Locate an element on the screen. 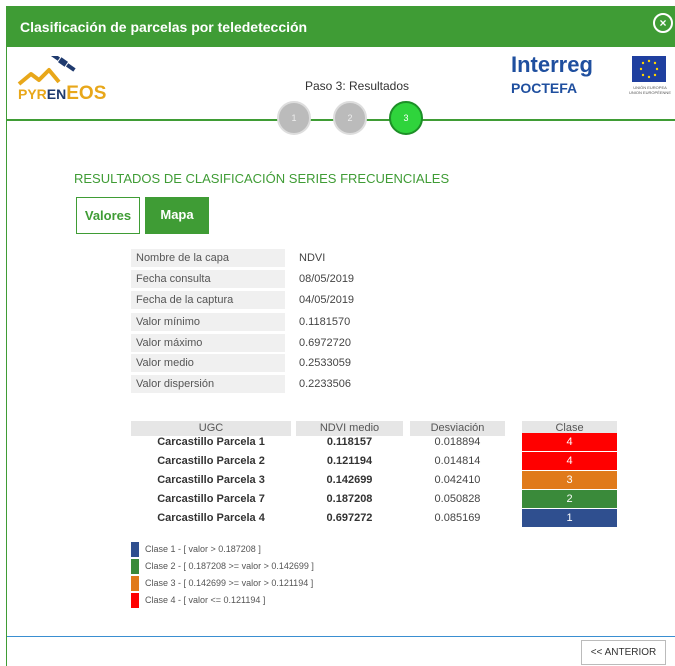 The image size is (675, 666). info-value: 0.2233506 is located at coordinates (325, 384).